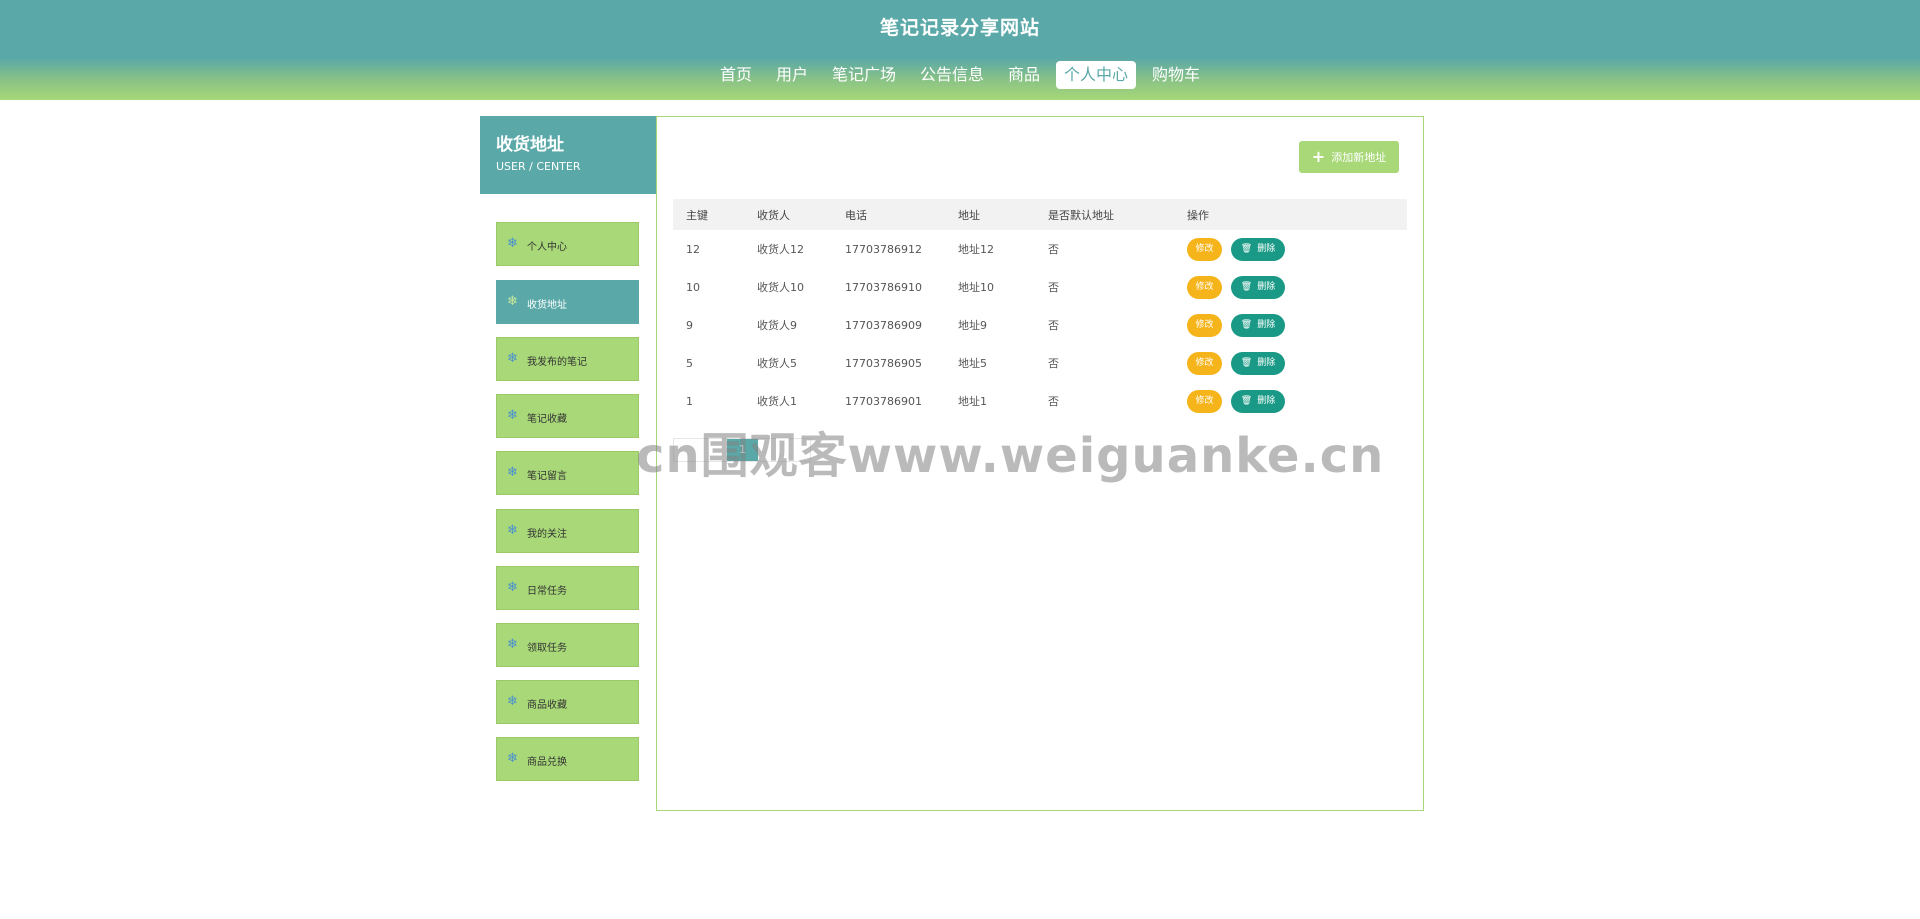  What do you see at coordinates (1104, 214) in the screenshot?
I see `col-default: 是否默认地址` at bounding box center [1104, 214].